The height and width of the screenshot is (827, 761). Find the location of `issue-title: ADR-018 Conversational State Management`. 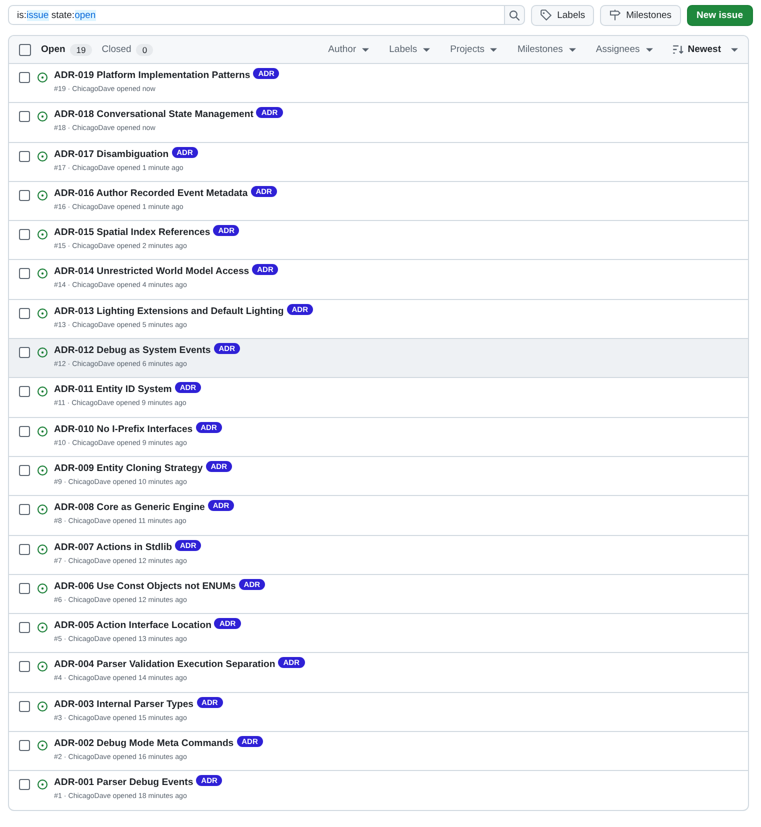

issue-title: ADR-018 Conversational State Management is located at coordinates (154, 114).